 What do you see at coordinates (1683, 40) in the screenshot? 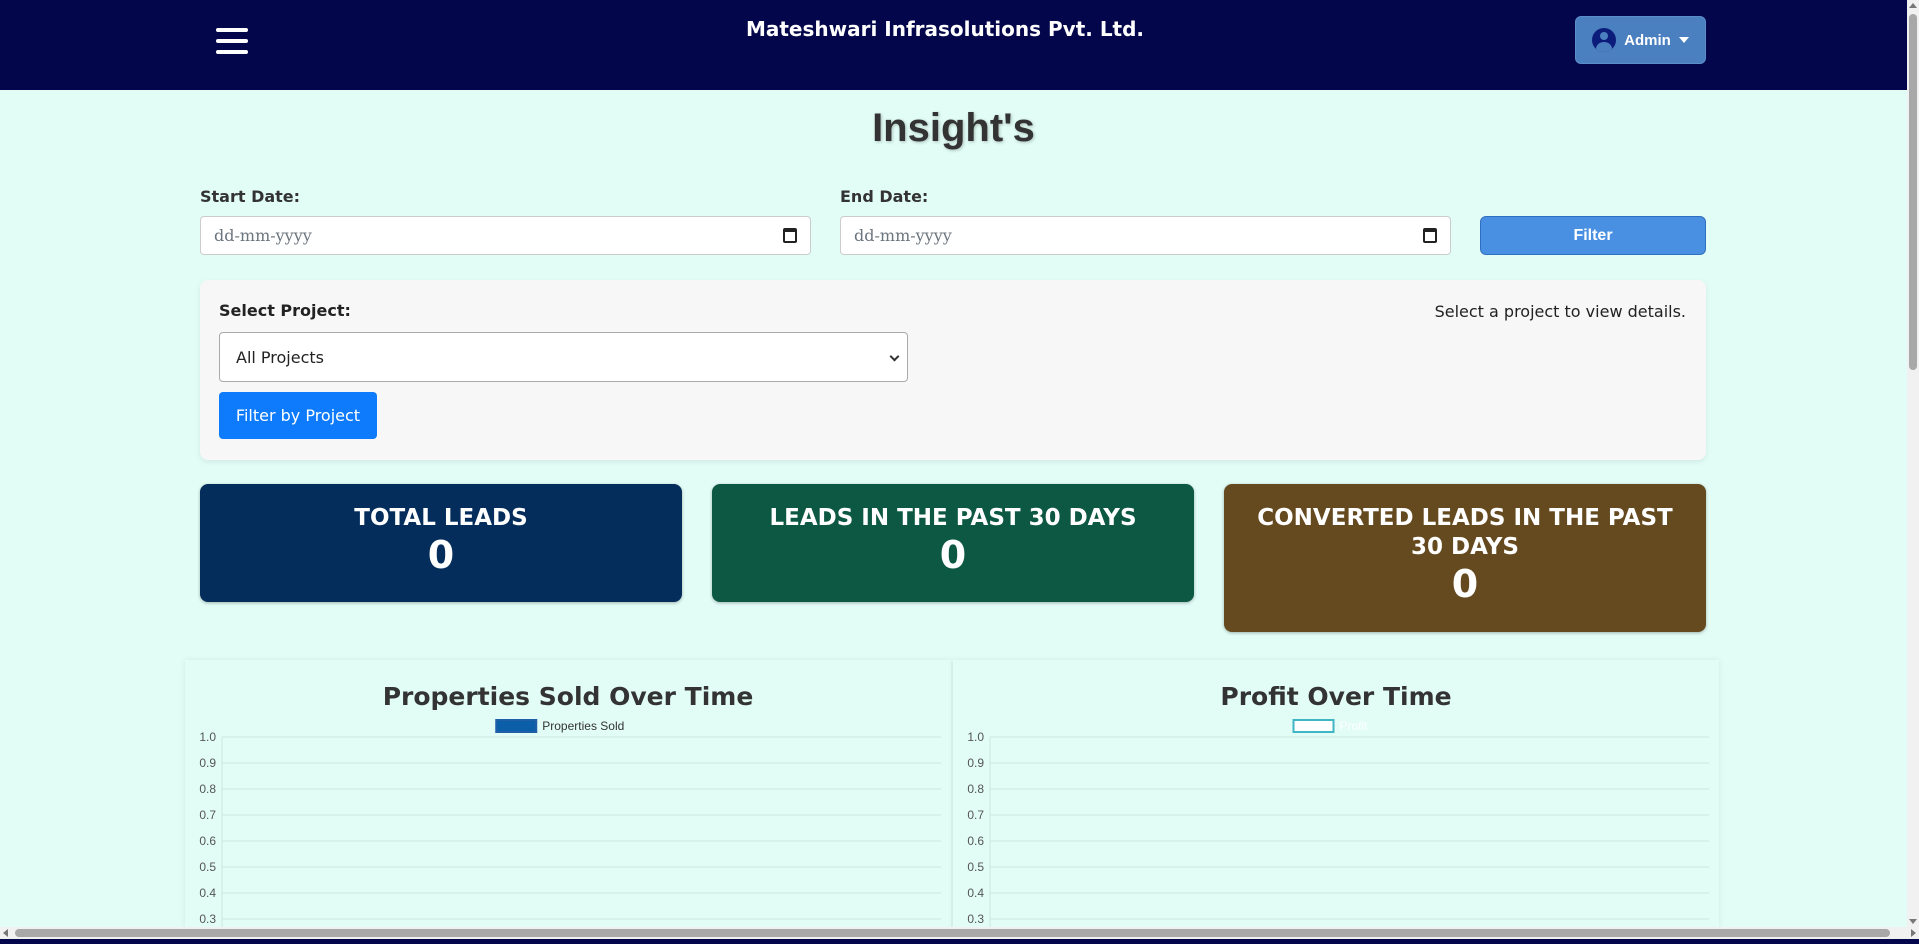
I see `caret-down-icon` at bounding box center [1683, 40].